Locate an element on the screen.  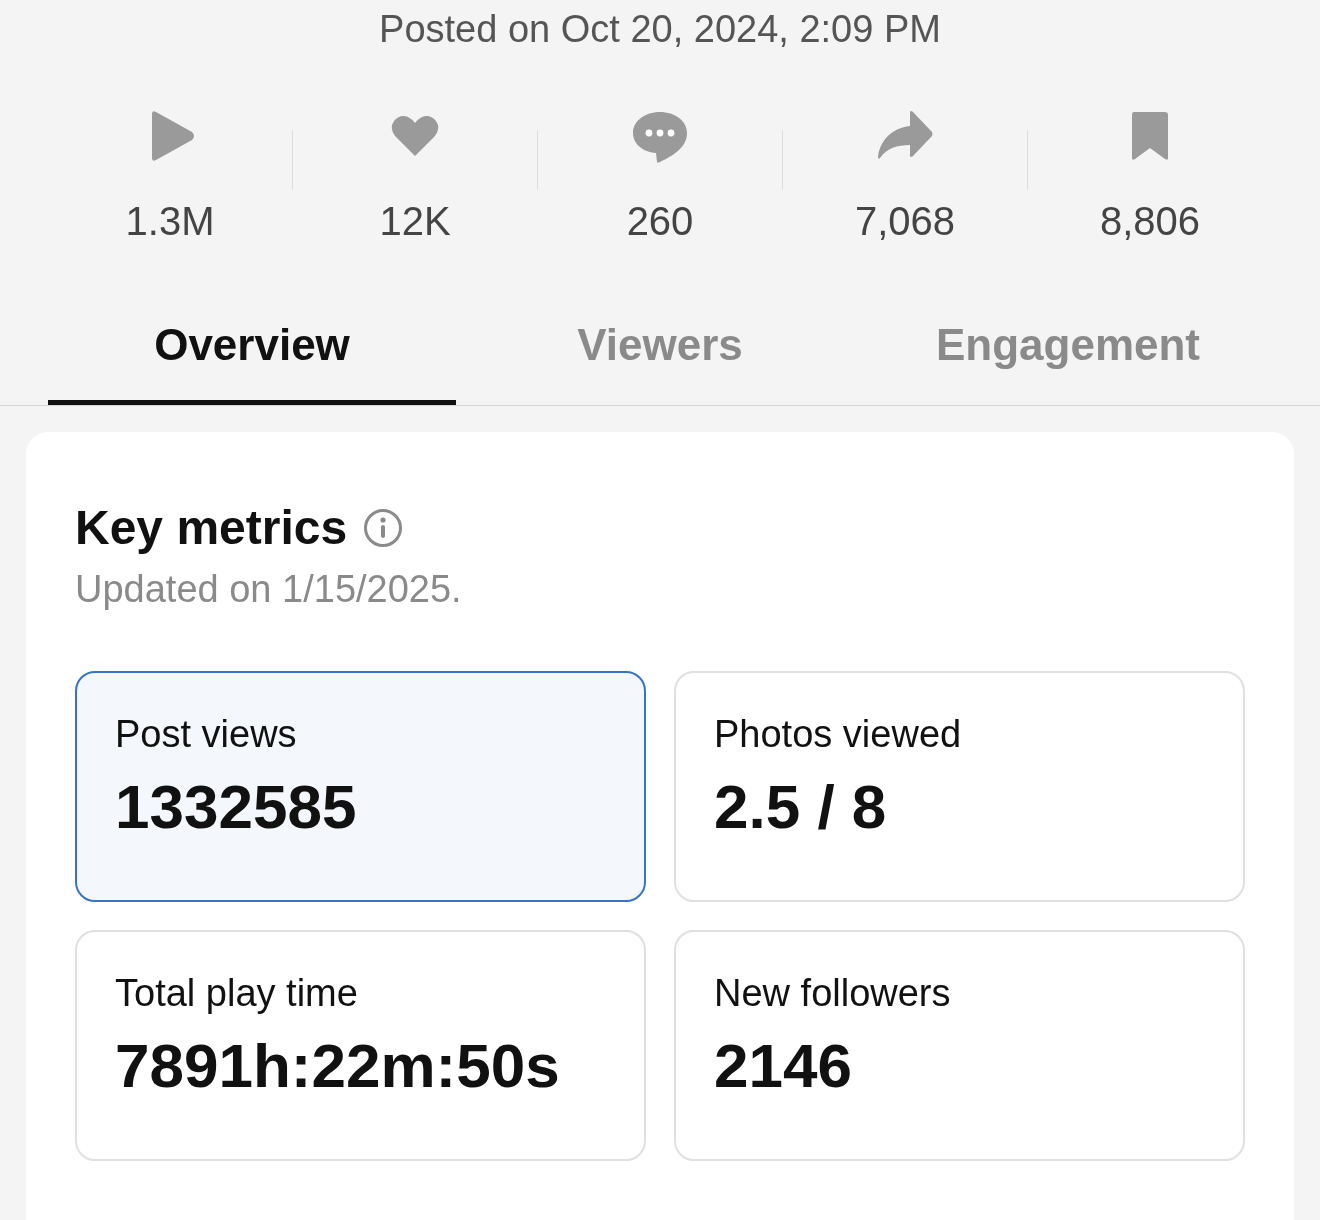
metric-label: Photos viewed is located at coordinates (838, 734).